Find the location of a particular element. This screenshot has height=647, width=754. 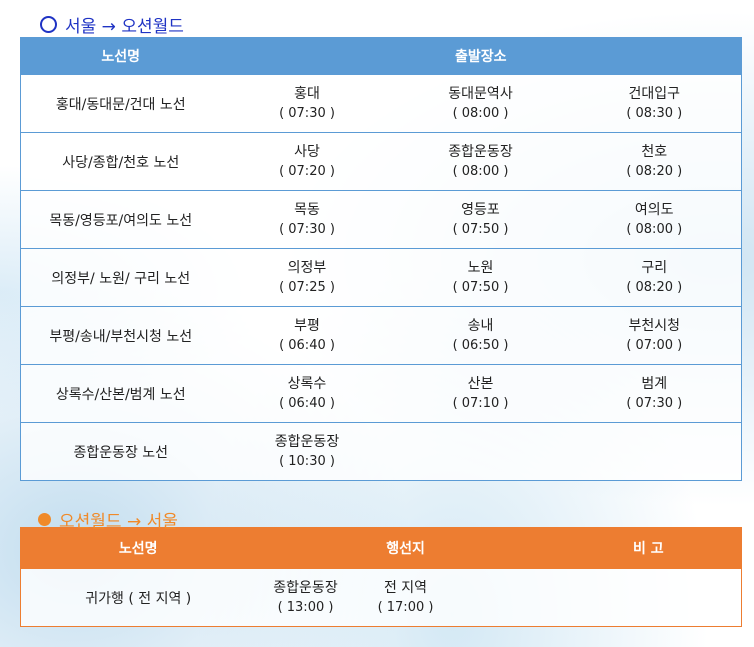

stop-cell: 천호 ( 08:20 ) is located at coordinates (654, 161).